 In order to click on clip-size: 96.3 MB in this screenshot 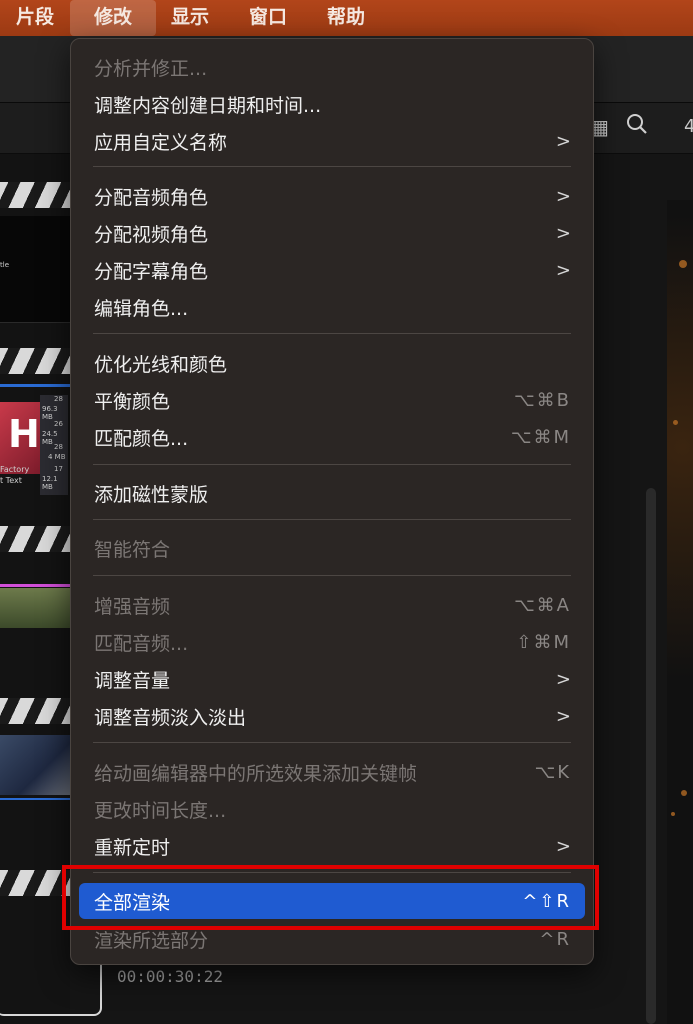, I will do `click(50, 413)`.